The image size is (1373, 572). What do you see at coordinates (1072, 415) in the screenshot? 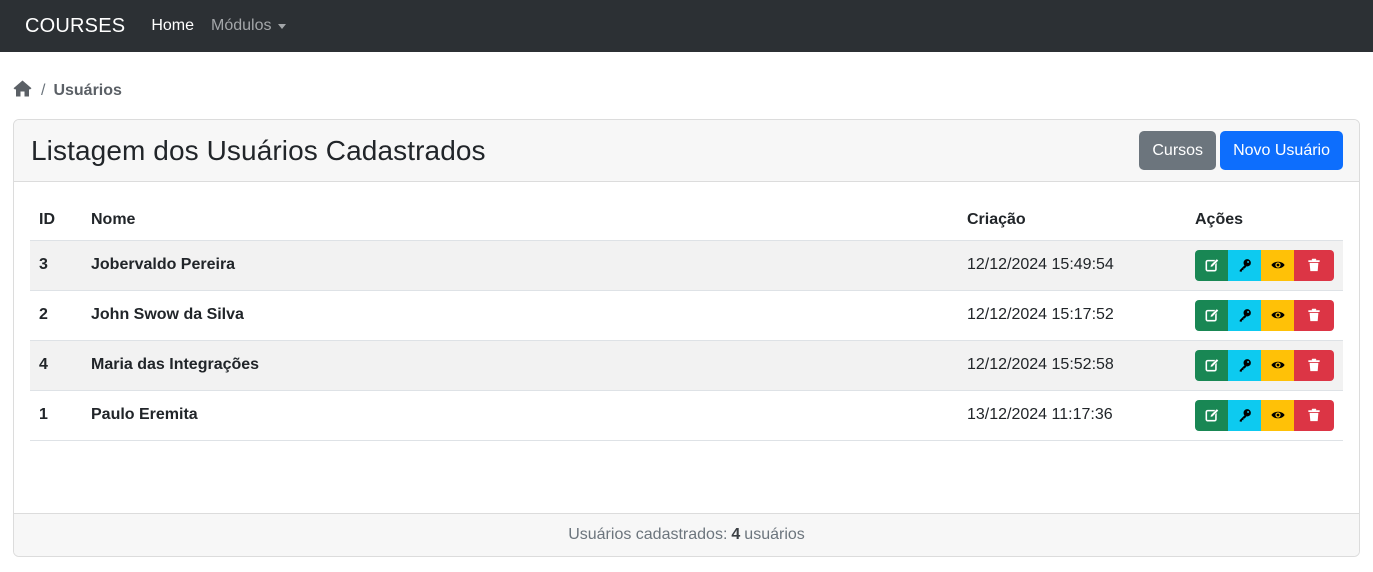
I see `user-created: 13/12/2024 11:17:36` at bounding box center [1072, 415].